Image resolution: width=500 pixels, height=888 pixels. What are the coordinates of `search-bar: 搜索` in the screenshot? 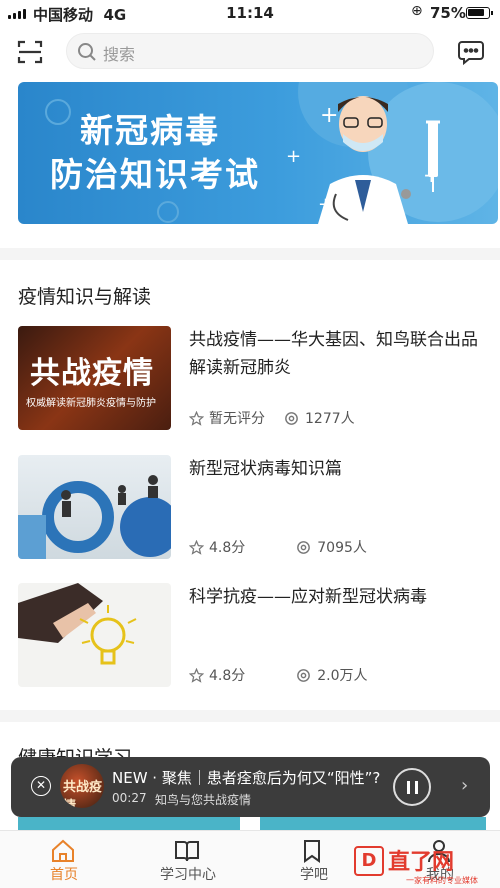 It's located at (250, 51).